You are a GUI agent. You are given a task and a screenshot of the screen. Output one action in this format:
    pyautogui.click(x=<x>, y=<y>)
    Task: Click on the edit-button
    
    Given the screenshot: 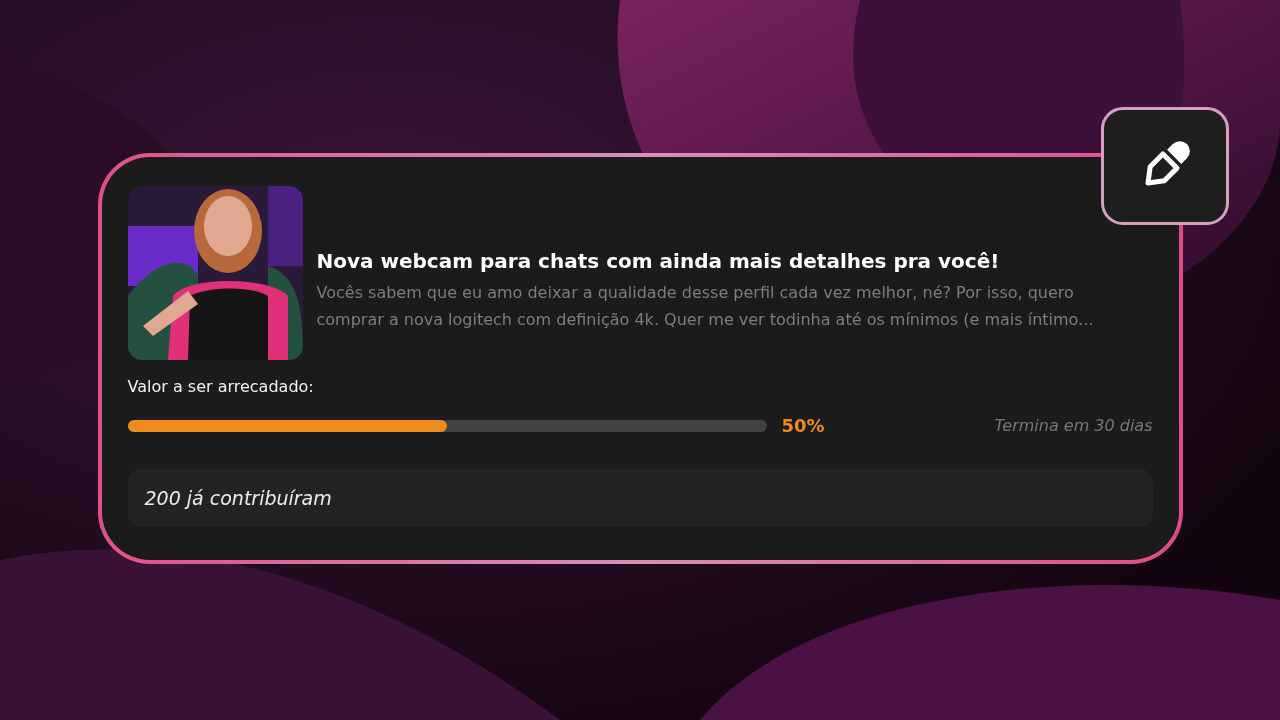 What is the action you would take?
    pyautogui.click(x=1164, y=166)
    